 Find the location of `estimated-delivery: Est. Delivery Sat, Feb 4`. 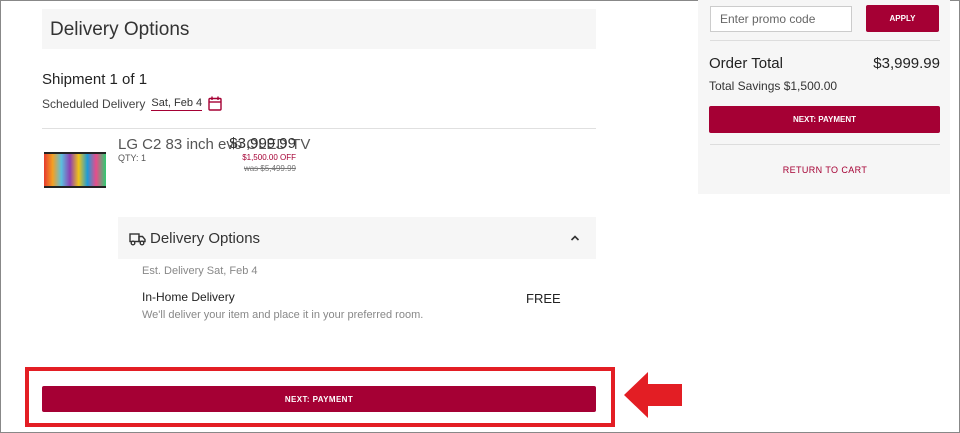

estimated-delivery: Est. Delivery Sat, Feb 4 is located at coordinates (200, 271).